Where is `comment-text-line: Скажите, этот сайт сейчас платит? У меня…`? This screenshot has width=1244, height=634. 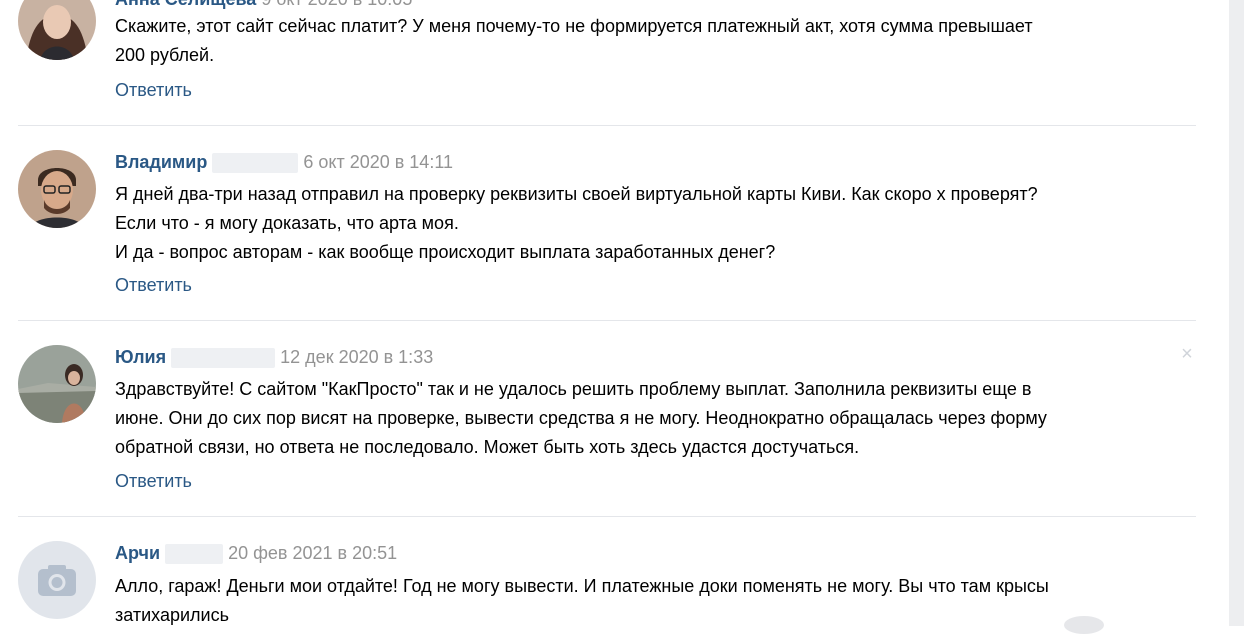
comment-text-line: Скажите, этот сайт сейчас платит? У меня… is located at coordinates (574, 26).